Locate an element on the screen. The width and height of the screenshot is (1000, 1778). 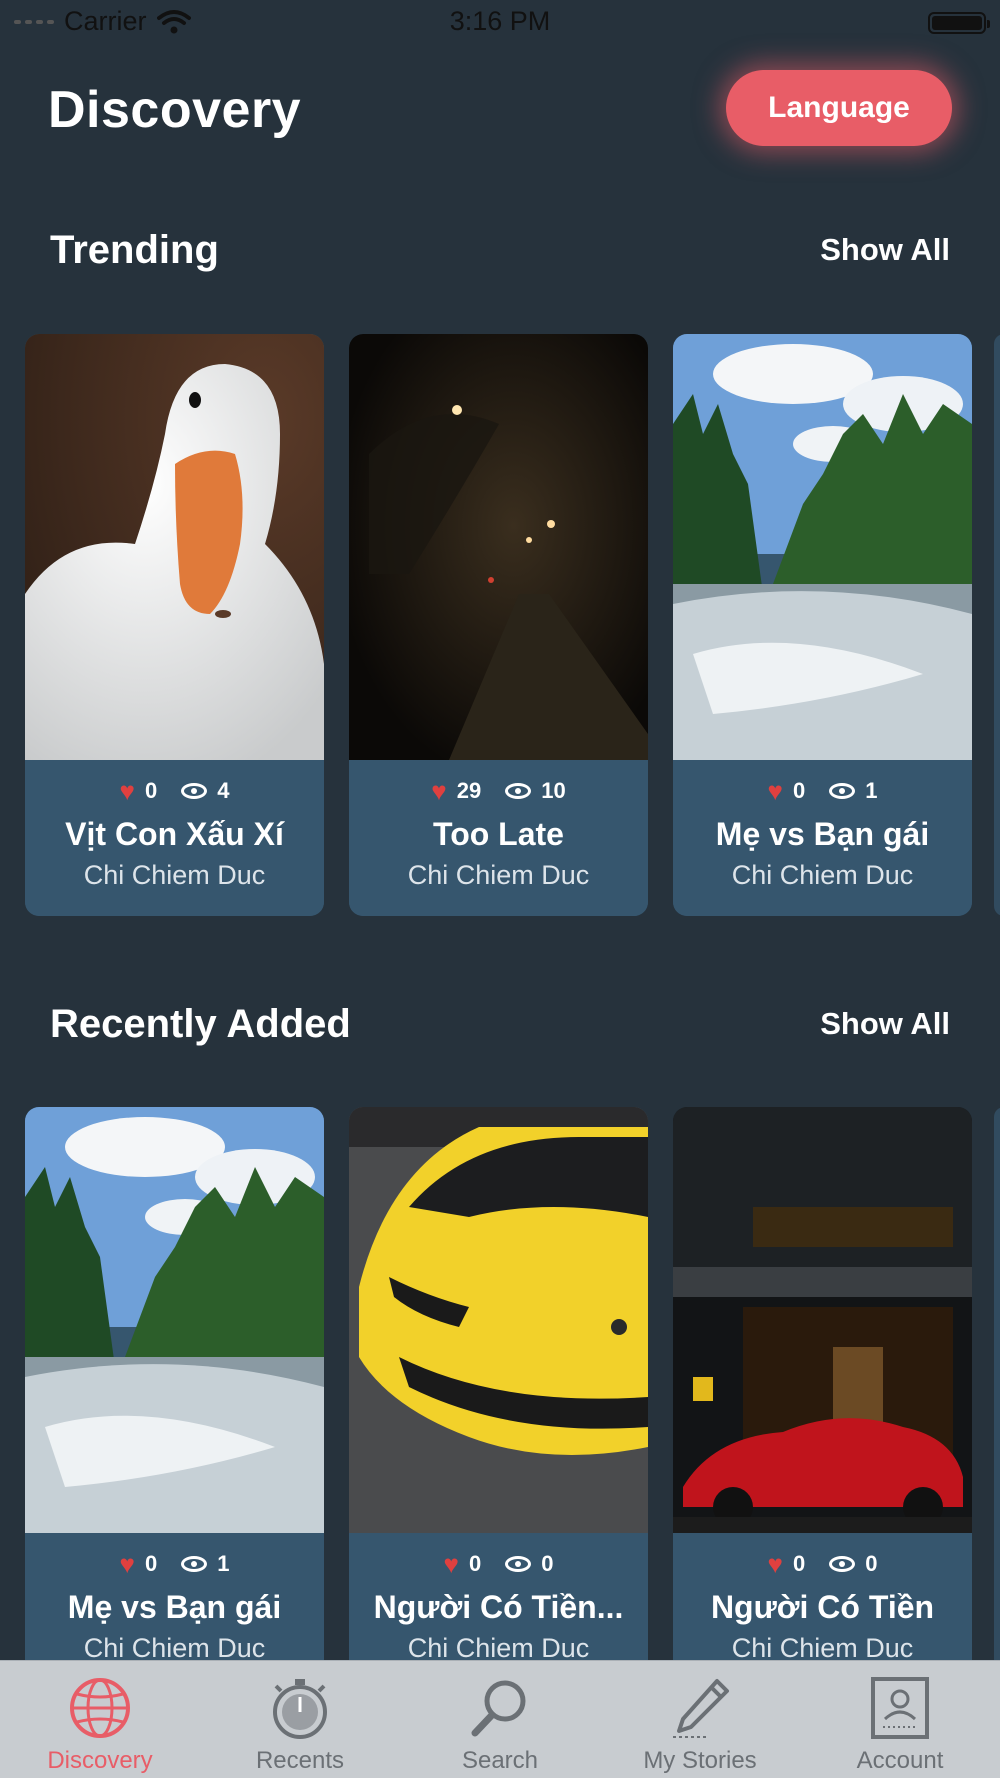
globe-icon is located at coordinates (100, 1708).